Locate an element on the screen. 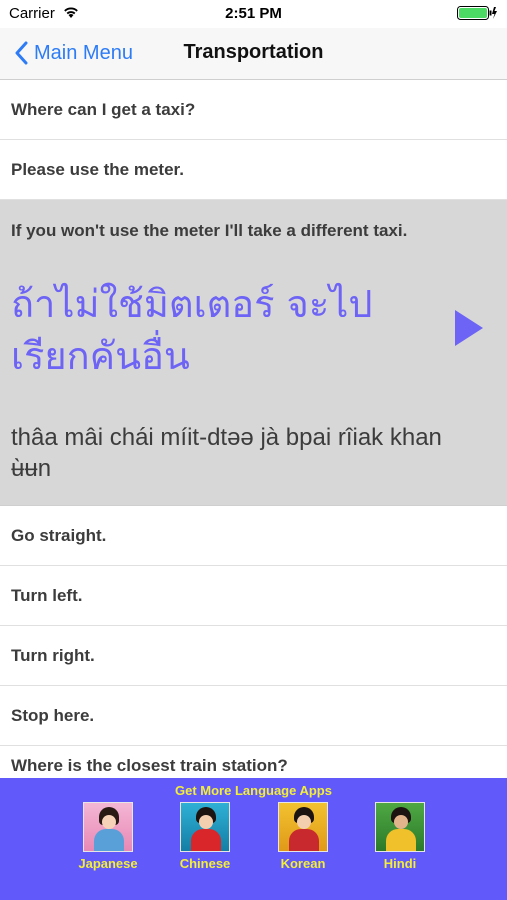 The width and height of the screenshot is (507, 900). app-japanese: Japanese is located at coordinates (108, 836).